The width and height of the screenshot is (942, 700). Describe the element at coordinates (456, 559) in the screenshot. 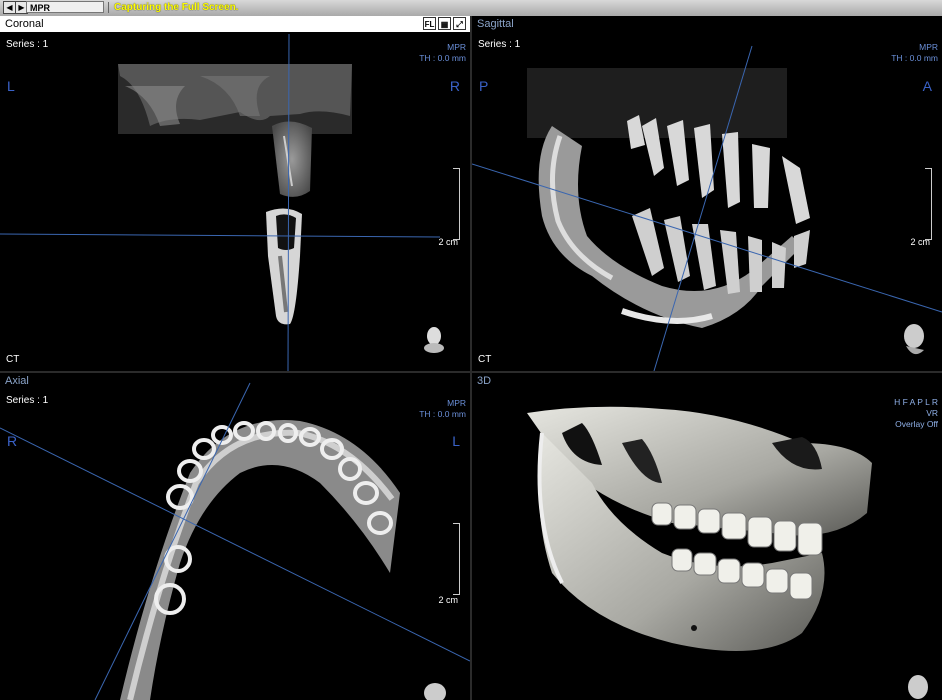

I see `axial-scale-bar` at that location.